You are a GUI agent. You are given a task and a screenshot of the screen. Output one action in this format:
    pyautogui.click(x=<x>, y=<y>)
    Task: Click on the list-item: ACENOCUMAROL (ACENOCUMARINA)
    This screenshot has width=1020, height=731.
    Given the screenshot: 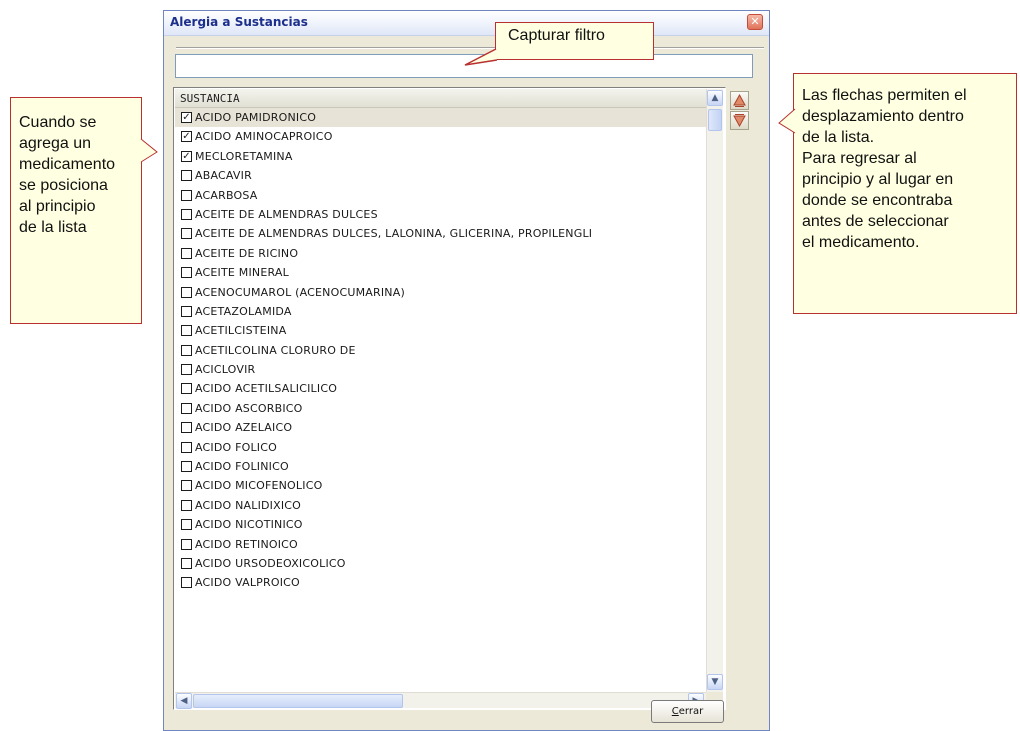 What is the action you would take?
    pyautogui.click(x=440, y=292)
    